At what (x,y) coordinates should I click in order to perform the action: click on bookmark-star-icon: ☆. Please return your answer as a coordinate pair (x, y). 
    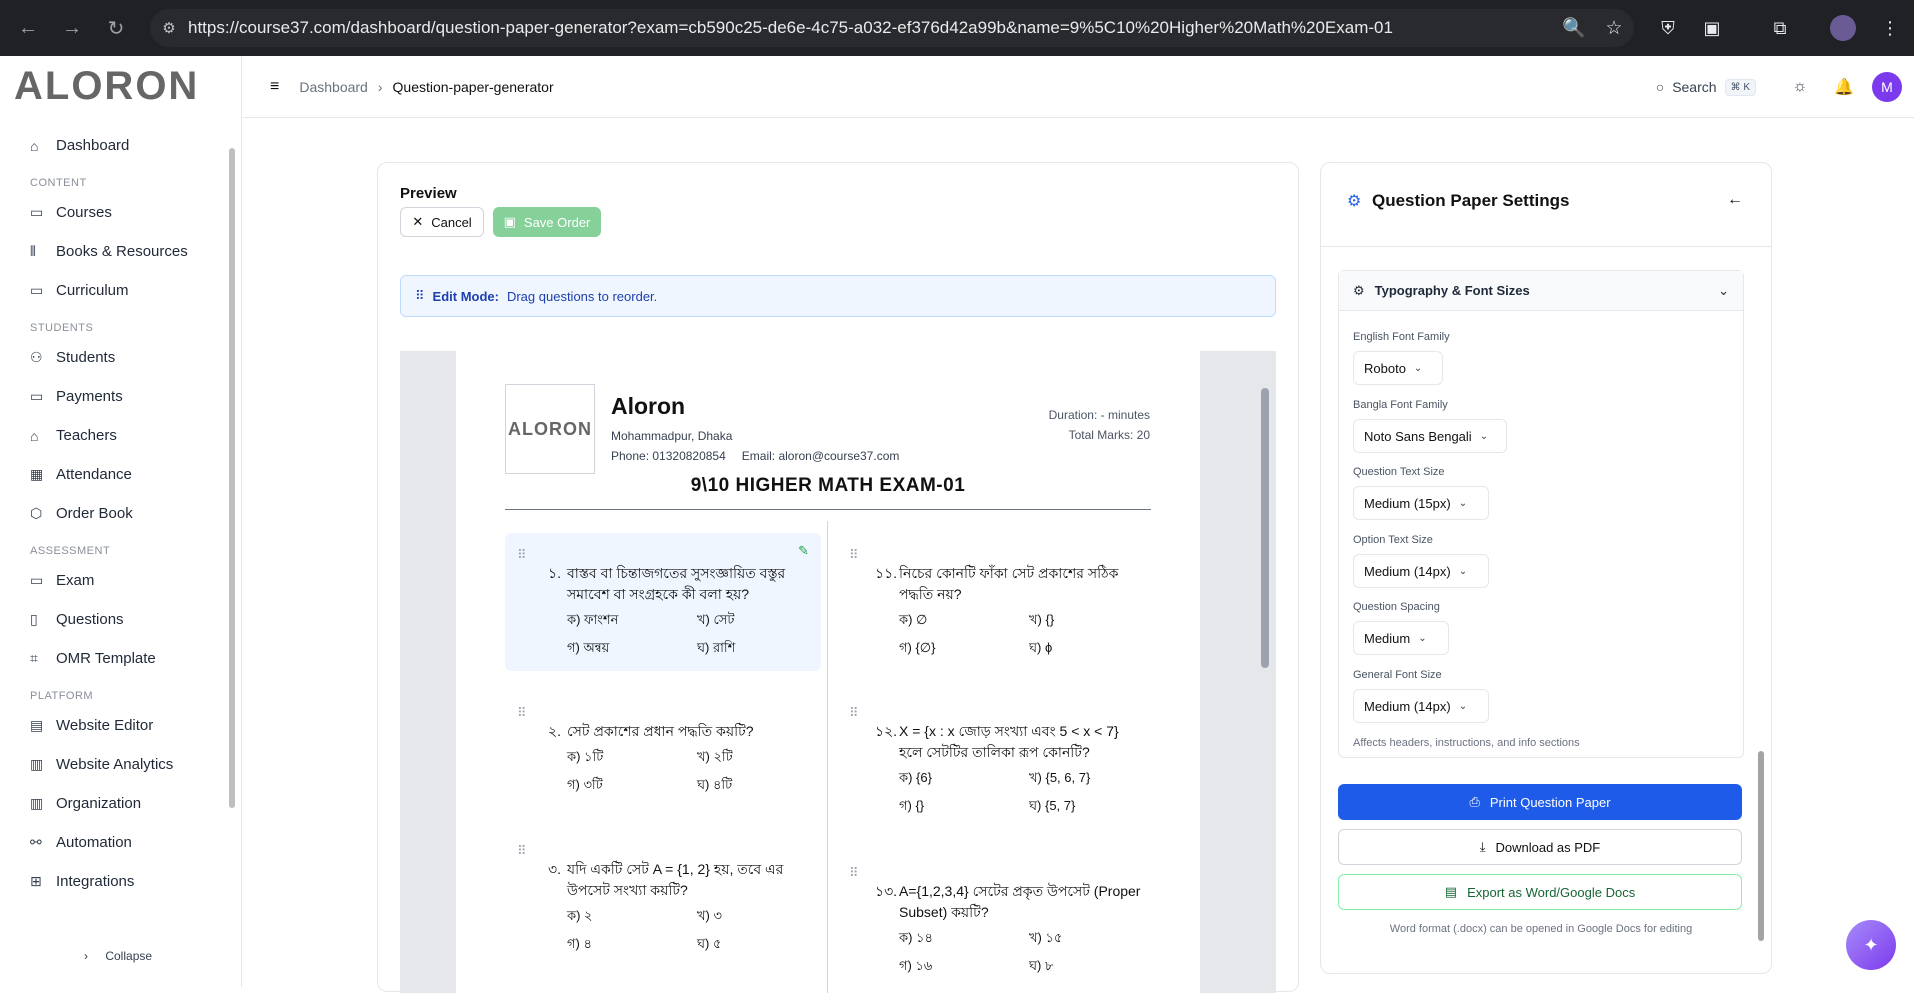
    Looking at the image, I should click on (1614, 28).